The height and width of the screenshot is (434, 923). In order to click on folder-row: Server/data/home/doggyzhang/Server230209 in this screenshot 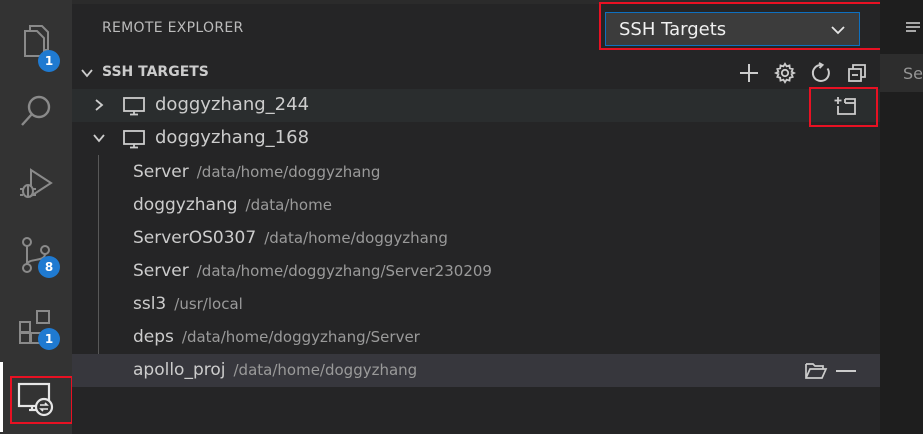, I will do `click(476, 271)`.